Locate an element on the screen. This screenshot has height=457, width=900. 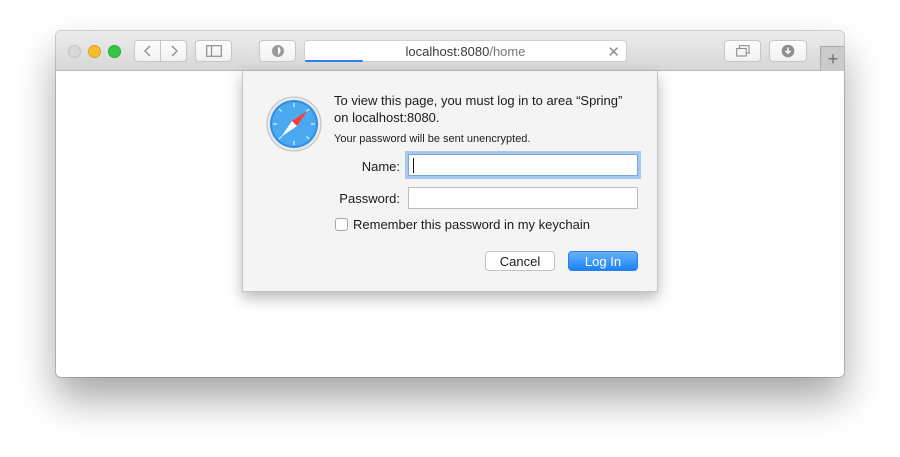
shield-icon is located at coordinates (277, 51).